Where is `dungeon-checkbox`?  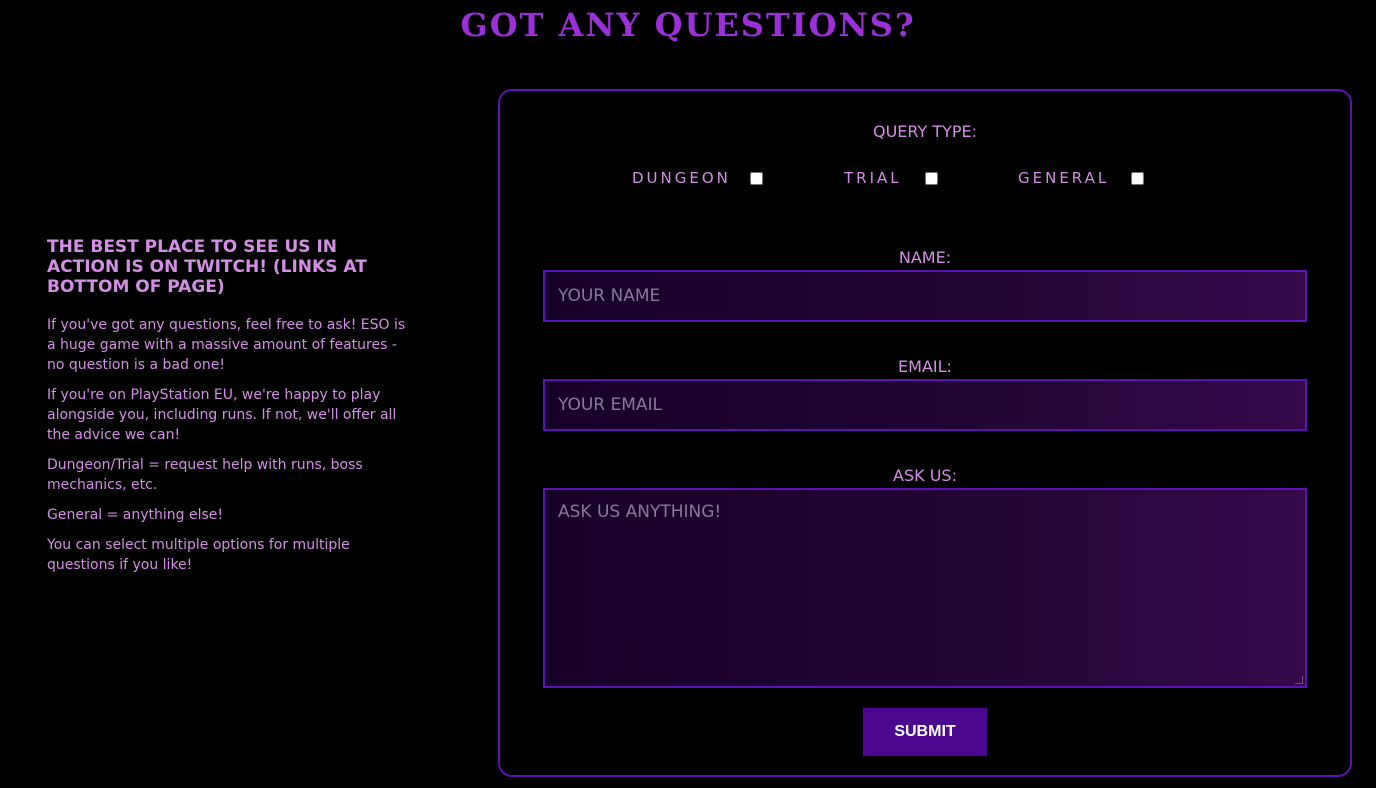 dungeon-checkbox is located at coordinates (756, 178).